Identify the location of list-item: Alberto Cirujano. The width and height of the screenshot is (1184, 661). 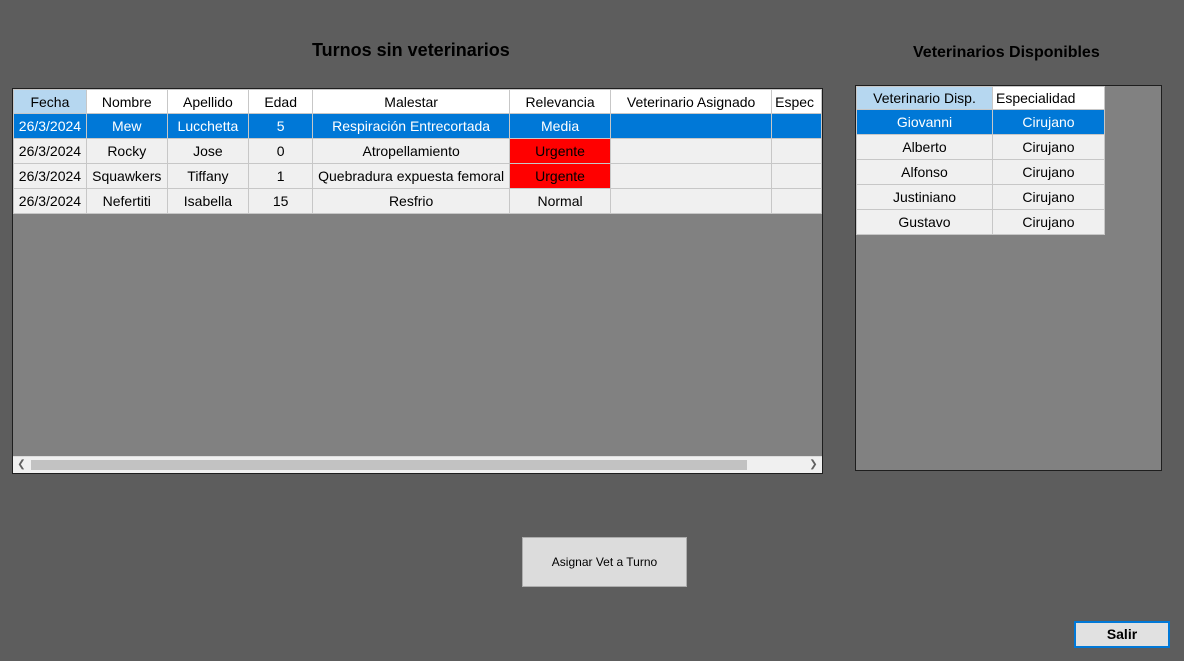
(980, 147).